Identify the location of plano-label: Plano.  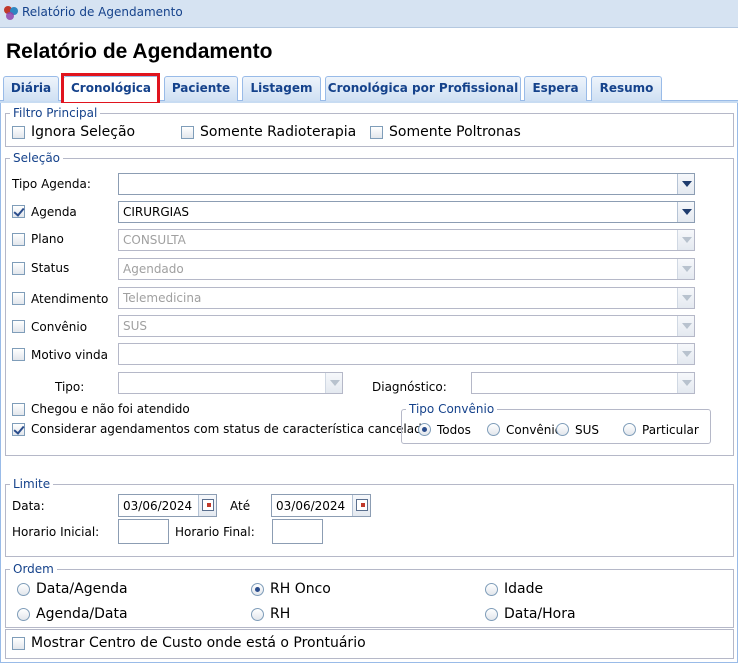
(47, 239).